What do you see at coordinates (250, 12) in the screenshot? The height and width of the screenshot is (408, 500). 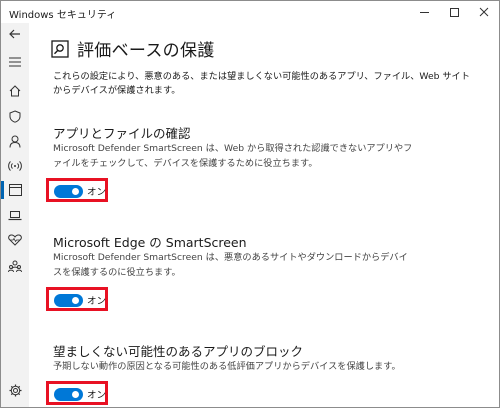 I see `title-bar: Windows セキュリティ` at bounding box center [250, 12].